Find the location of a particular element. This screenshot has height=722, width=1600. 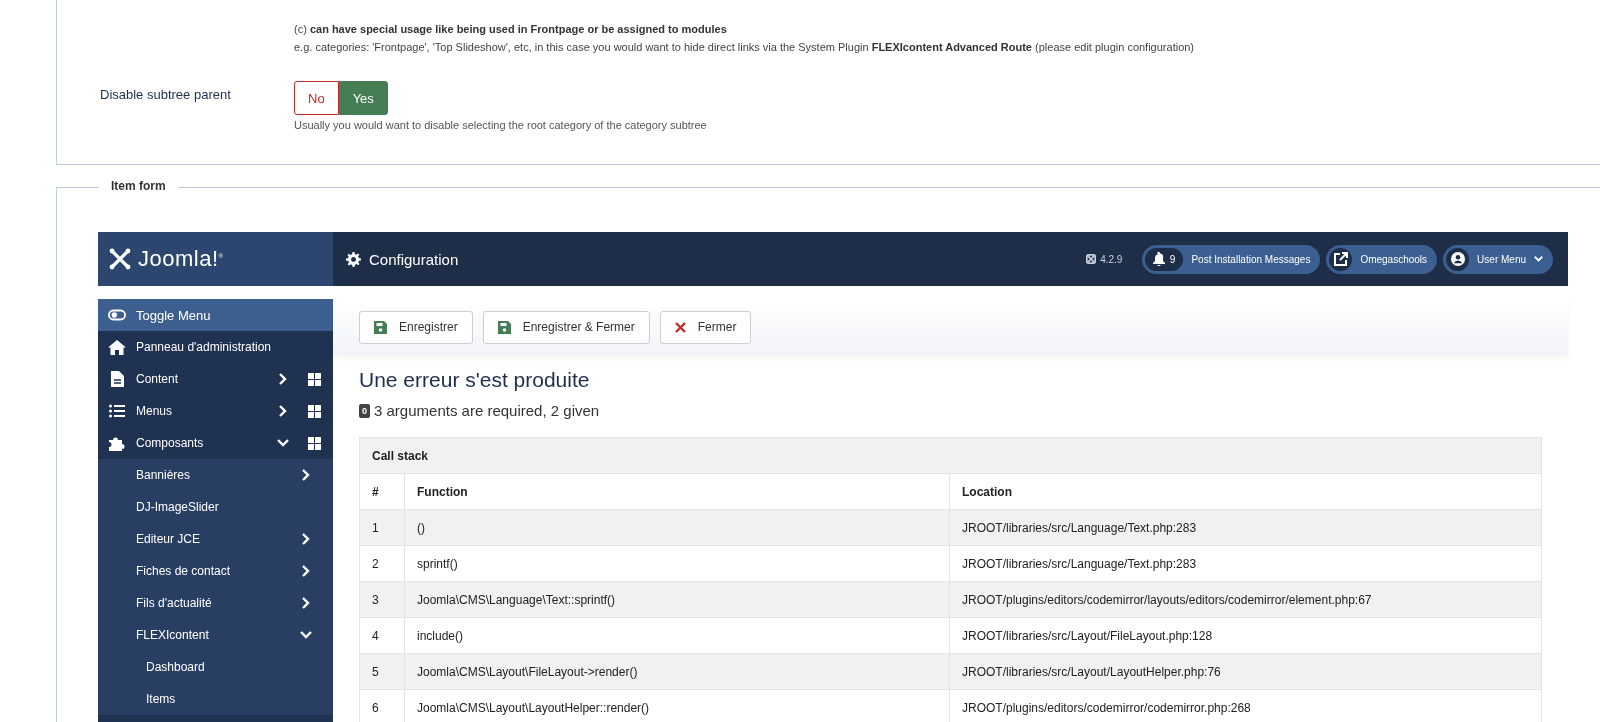

table-cell: JROOT/plugins/editors/codemirror/layouts/editors/codemirror/element.php:67 is located at coordinates (1245, 599).